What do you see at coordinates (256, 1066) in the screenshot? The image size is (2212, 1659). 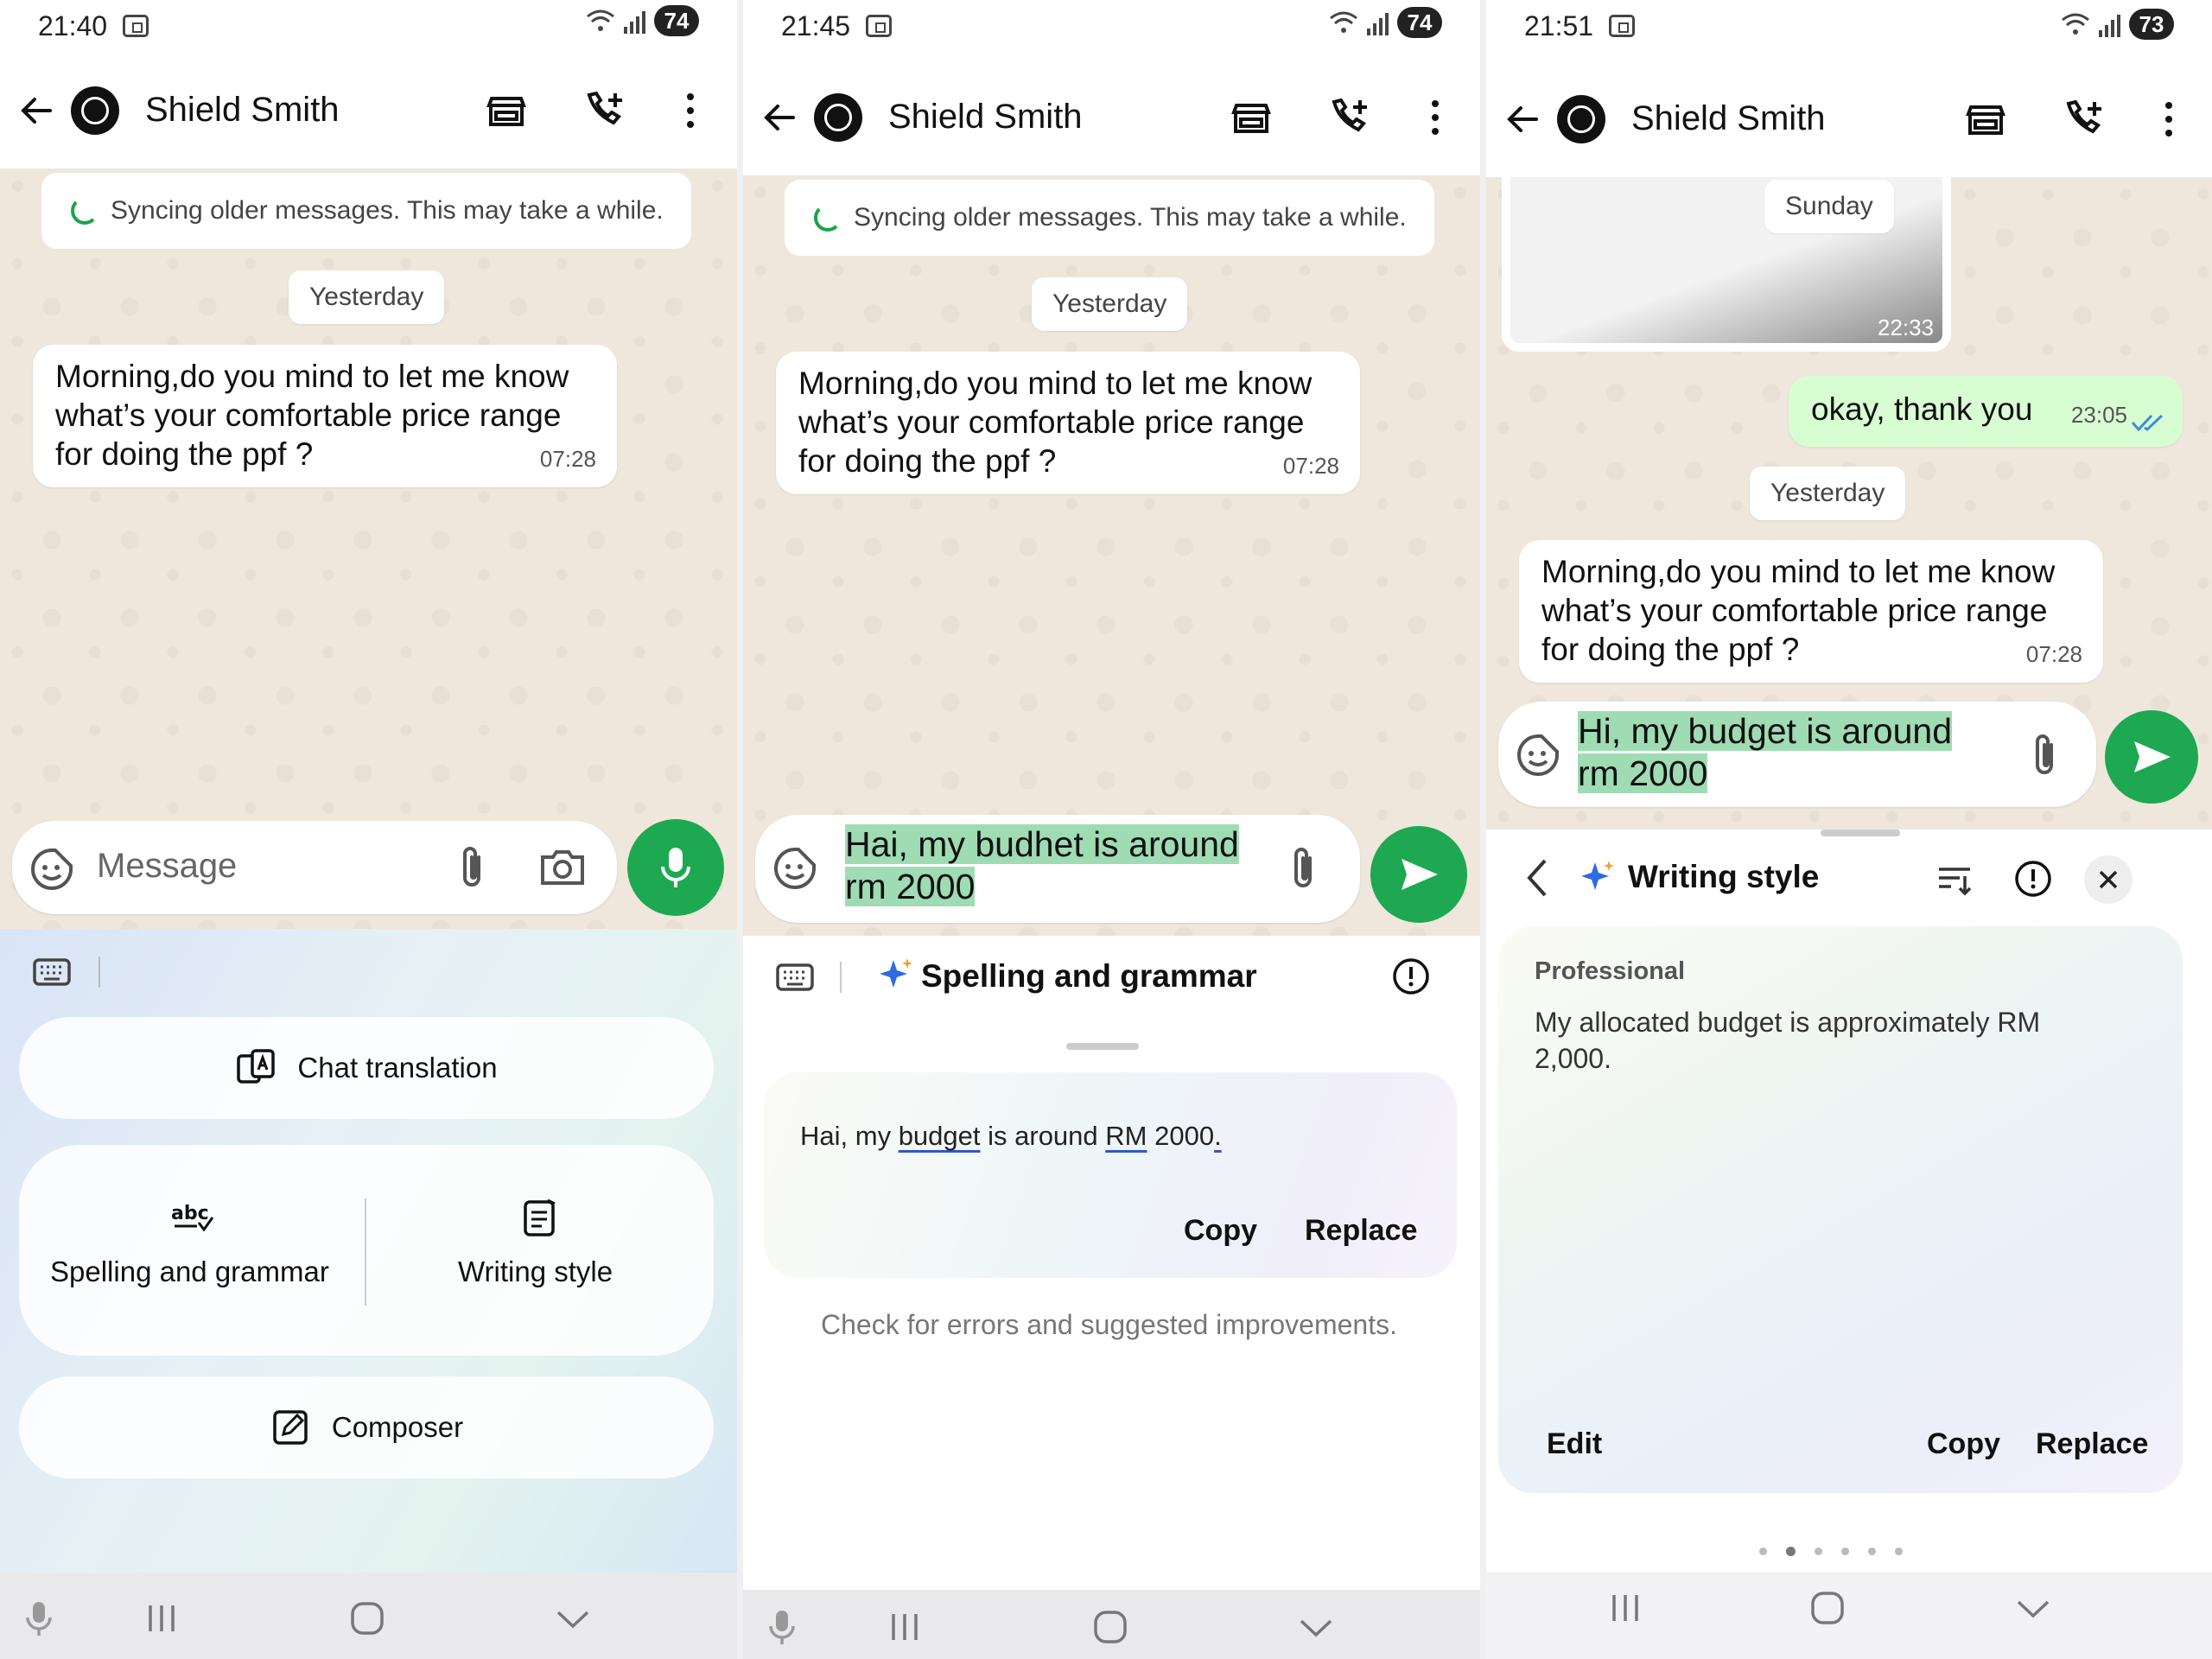 I see `translate-icon` at bounding box center [256, 1066].